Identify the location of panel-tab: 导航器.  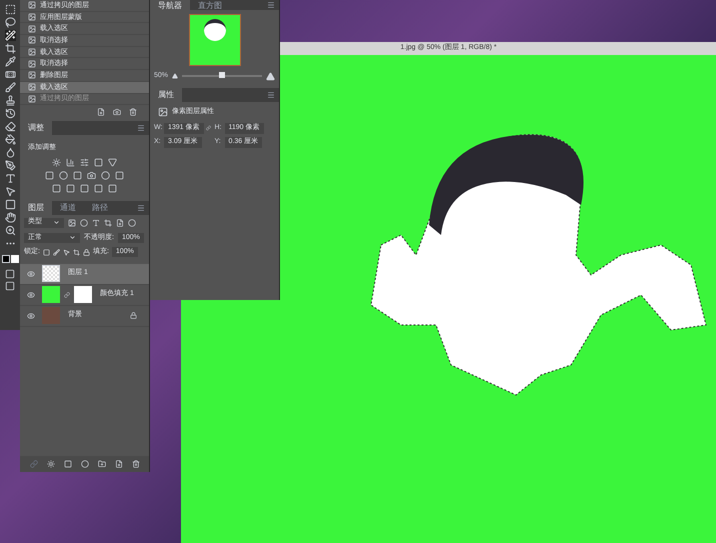
(170, 5).